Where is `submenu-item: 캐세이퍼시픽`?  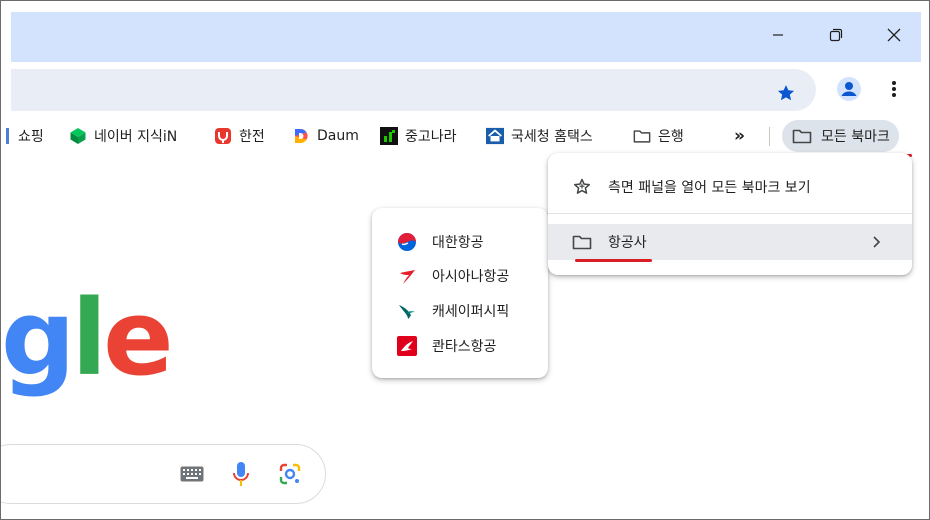 submenu-item: 캐세이퍼시픽 is located at coordinates (460, 311).